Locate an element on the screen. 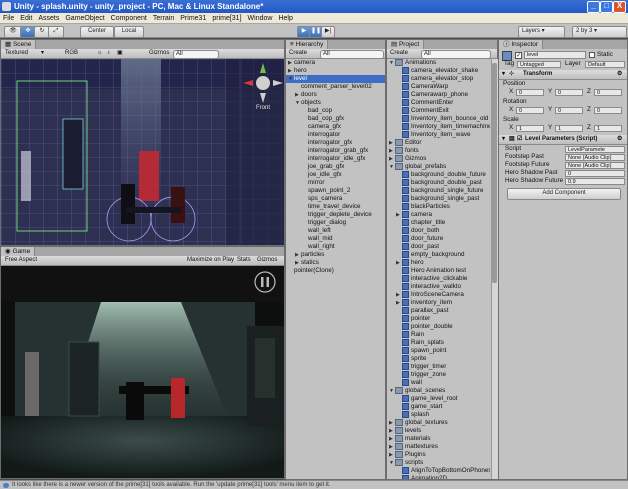  project-item: ▼ Animations is located at coordinates (438, 63).